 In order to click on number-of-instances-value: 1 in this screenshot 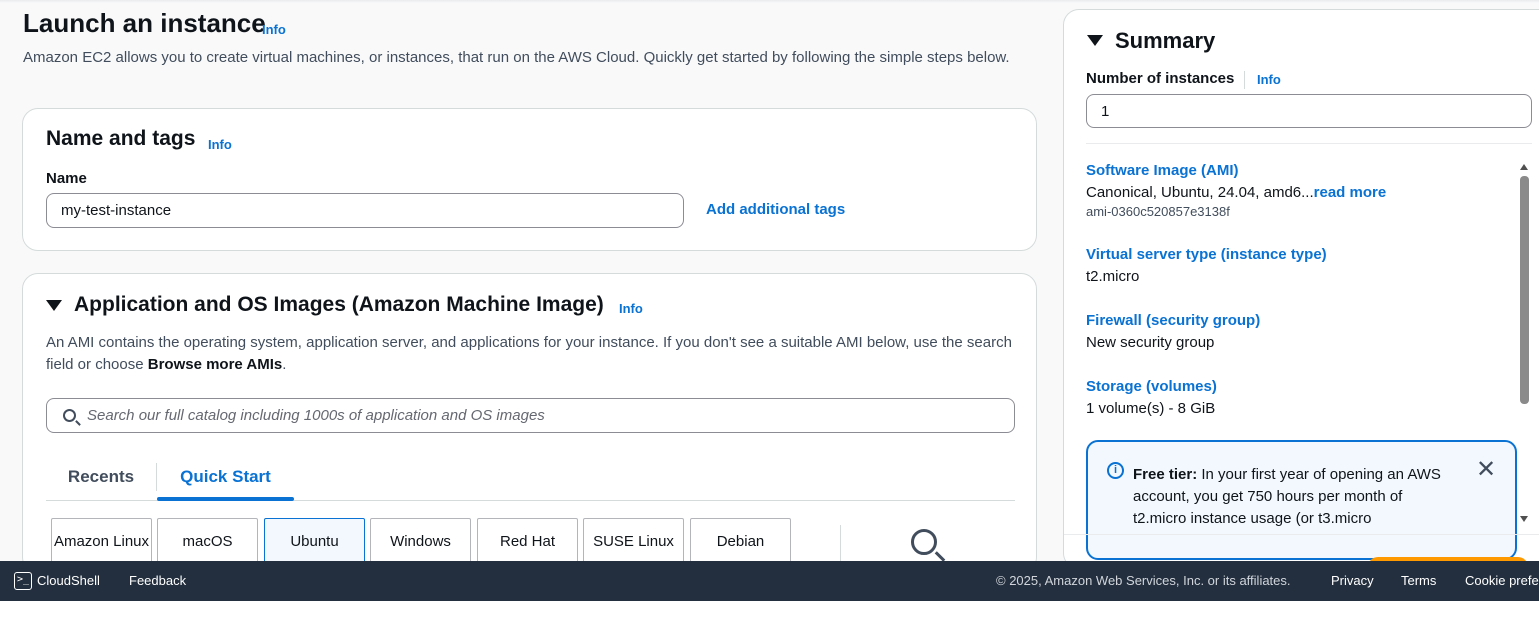, I will do `click(1105, 111)`.